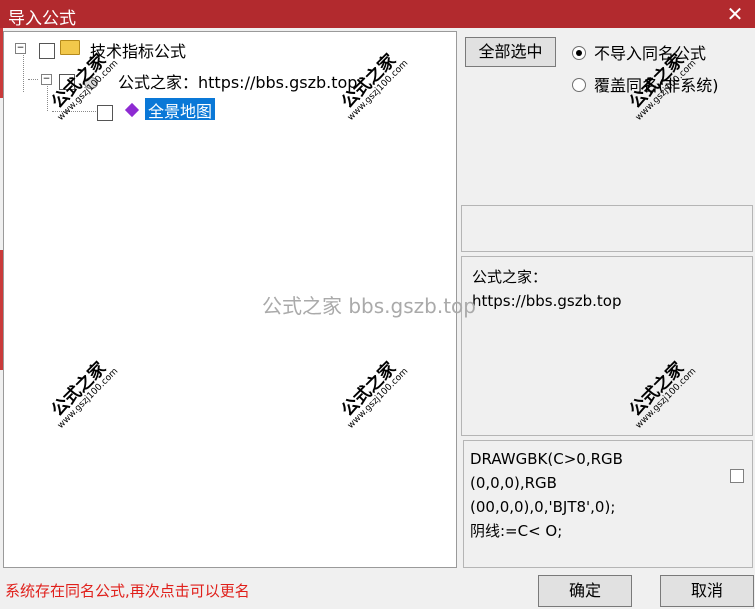  Describe the element at coordinates (510, 52) in the screenshot. I see `select-all-button: 全部选中` at that location.